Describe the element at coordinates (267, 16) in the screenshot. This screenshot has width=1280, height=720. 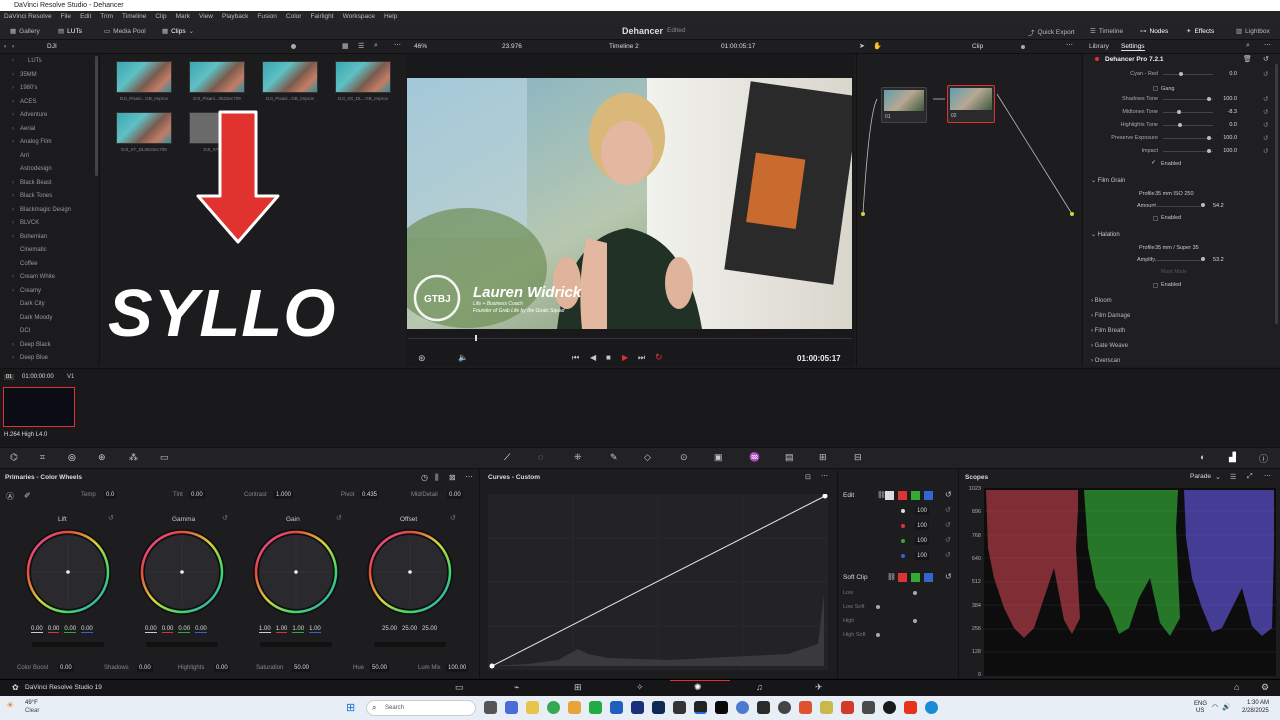
I see `menu-item: Fusion` at that location.